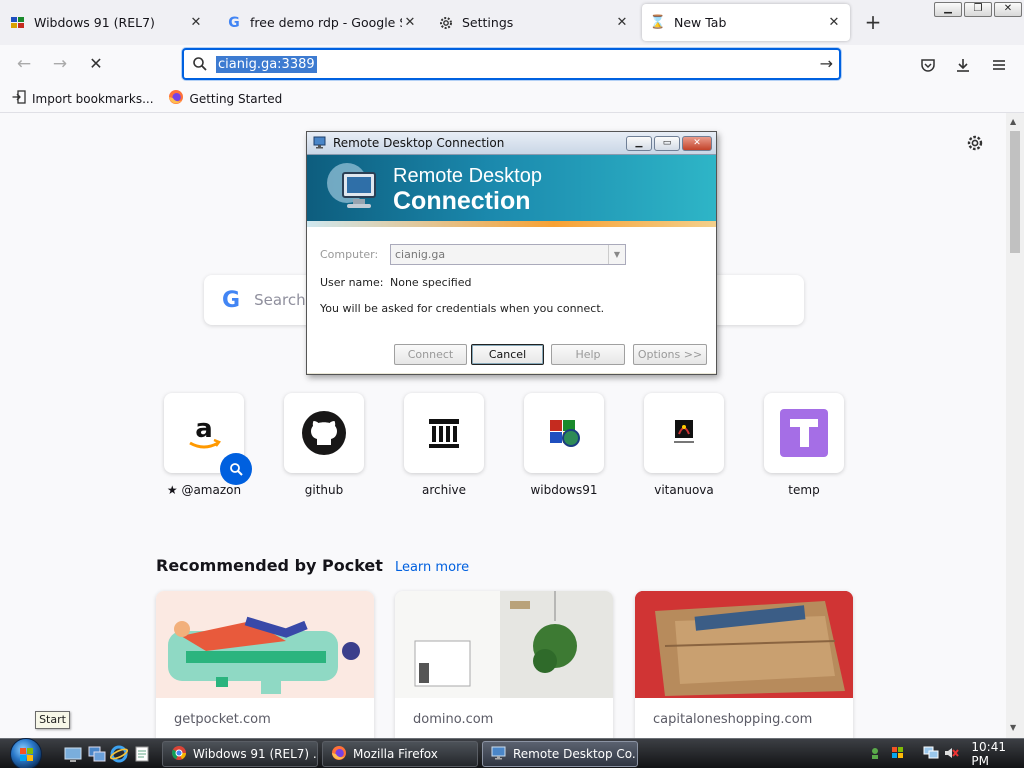 The height and width of the screenshot is (768, 1024). What do you see at coordinates (430, 354) in the screenshot?
I see `connect-button: Connect` at bounding box center [430, 354].